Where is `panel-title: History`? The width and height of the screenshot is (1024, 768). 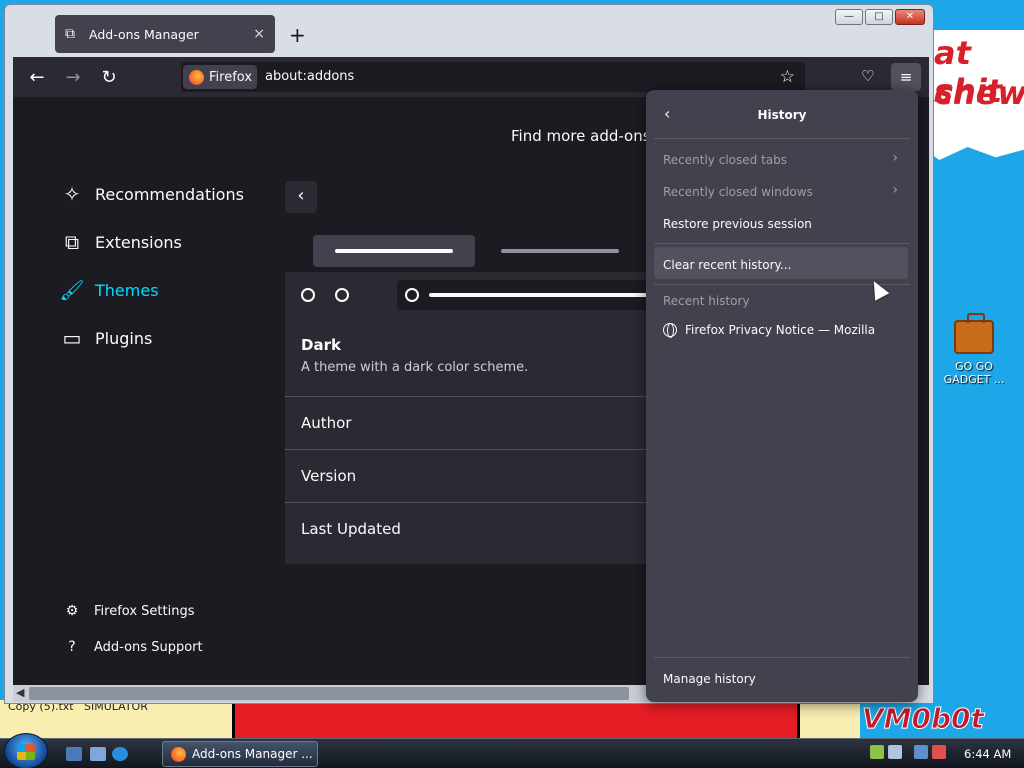 panel-title: History is located at coordinates (782, 115).